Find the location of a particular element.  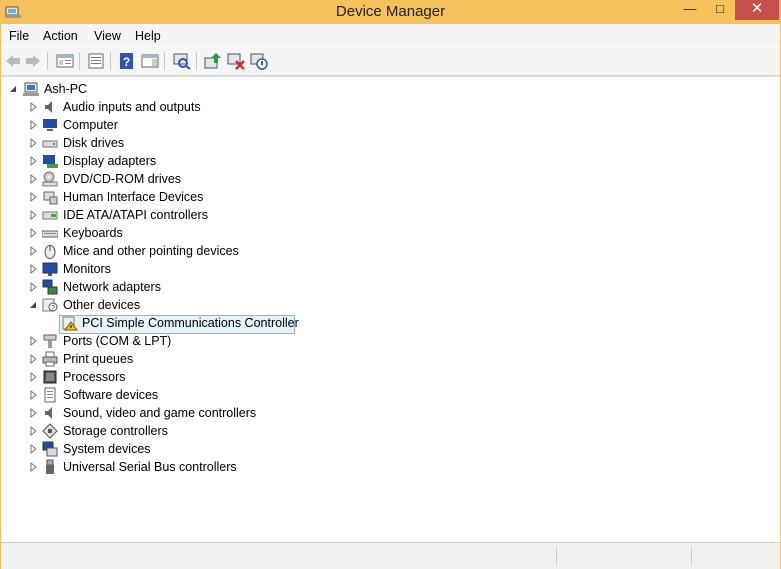

tree-item-label: Sound, video and game controllers is located at coordinates (160, 413).